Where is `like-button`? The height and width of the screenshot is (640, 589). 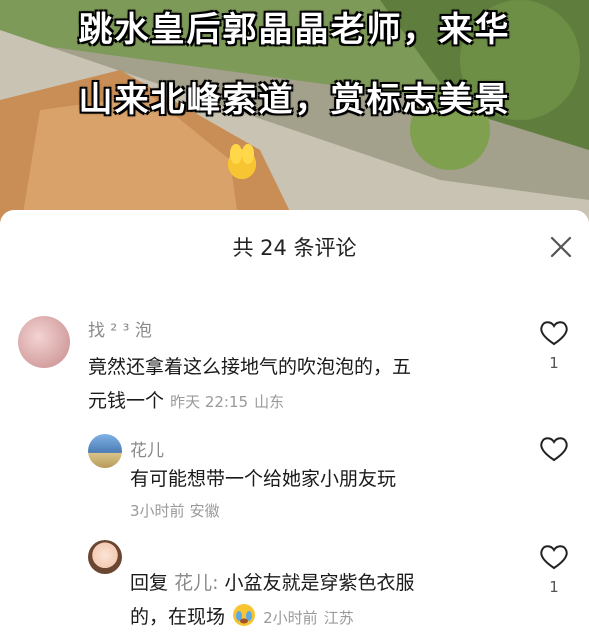
like-button is located at coordinates (554, 449).